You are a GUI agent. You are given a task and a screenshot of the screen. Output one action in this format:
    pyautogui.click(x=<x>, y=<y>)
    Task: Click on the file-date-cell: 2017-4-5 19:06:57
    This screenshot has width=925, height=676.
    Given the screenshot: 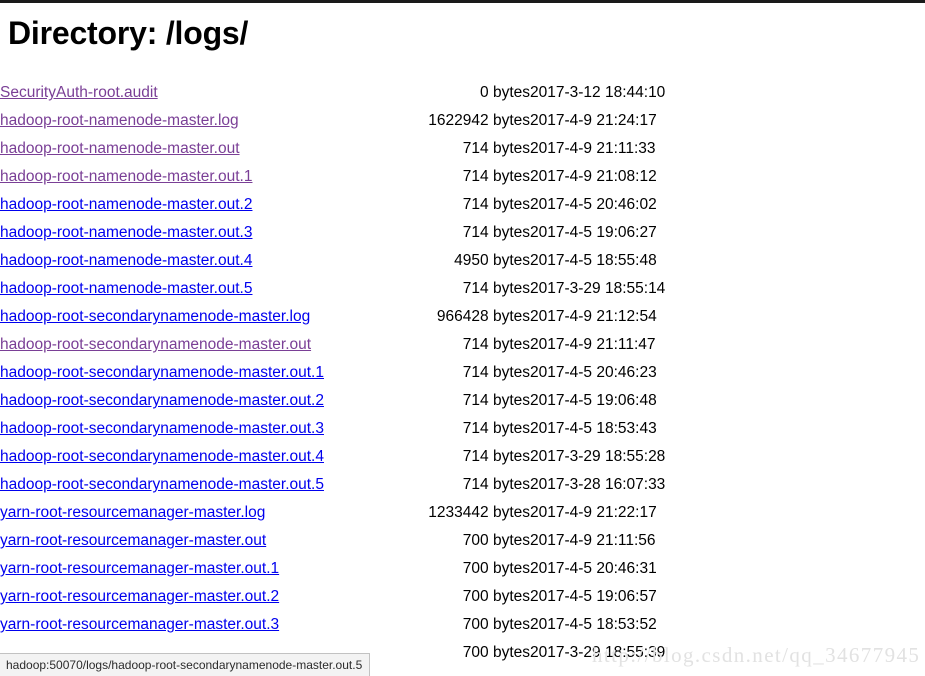 What is the action you would take?
    pyautogui.click(x=593, y=597)
    